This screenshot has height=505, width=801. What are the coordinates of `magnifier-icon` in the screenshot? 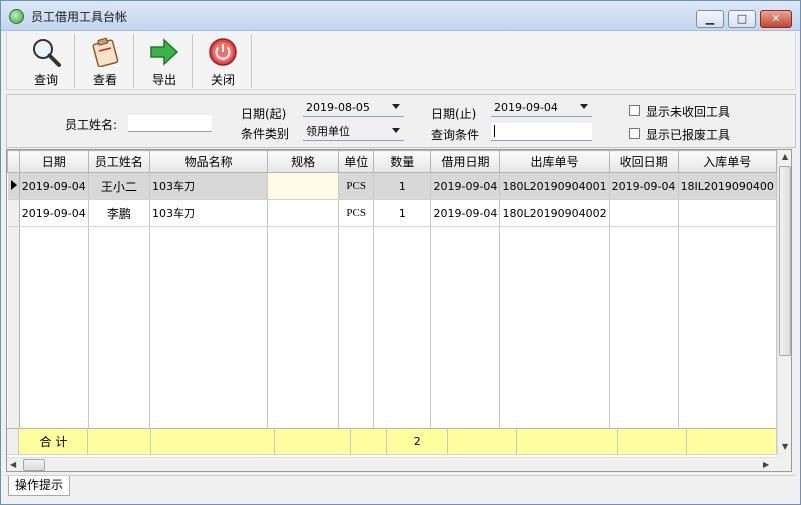 It's located at (47, 53).